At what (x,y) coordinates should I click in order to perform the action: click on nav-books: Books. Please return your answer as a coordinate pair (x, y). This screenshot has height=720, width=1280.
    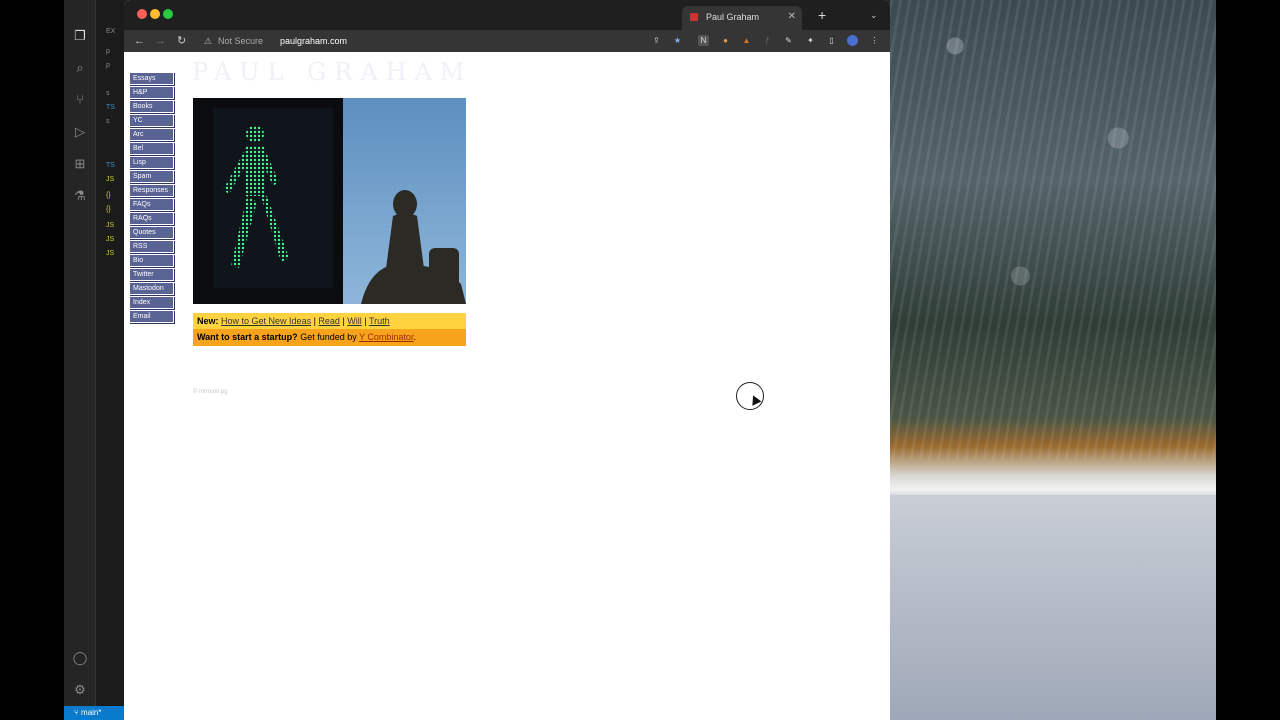
    Looking at the image, I should click on (151, 106).